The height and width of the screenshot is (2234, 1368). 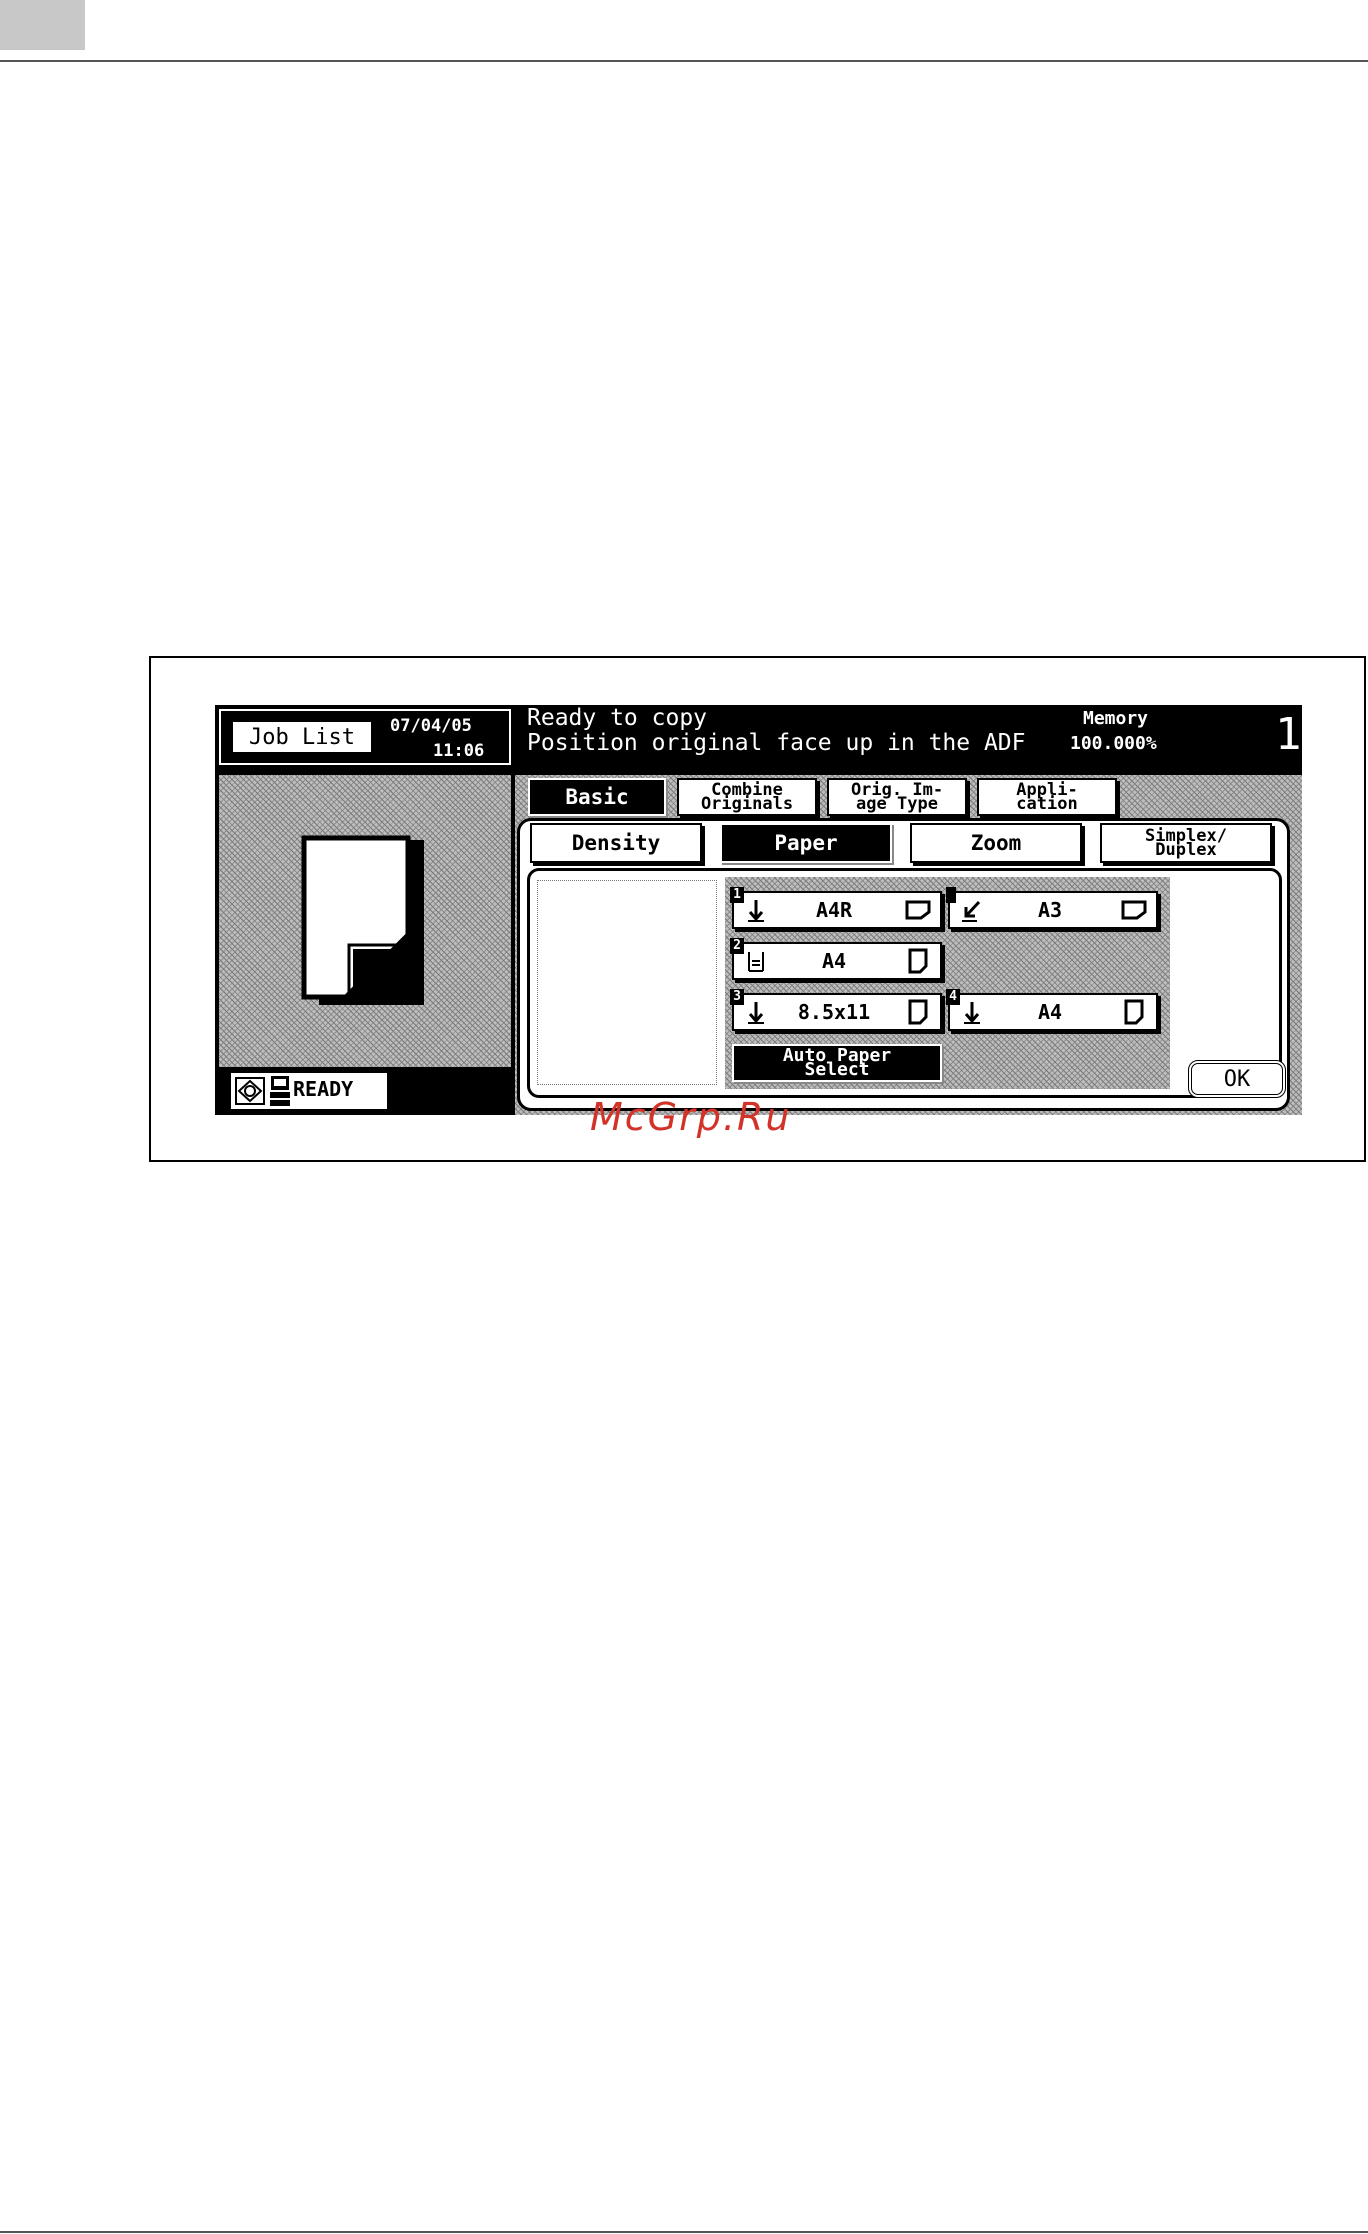 I want to click on tab-simplex-duplex: Simplex/ Duplex, so click(x=1186, y=843).